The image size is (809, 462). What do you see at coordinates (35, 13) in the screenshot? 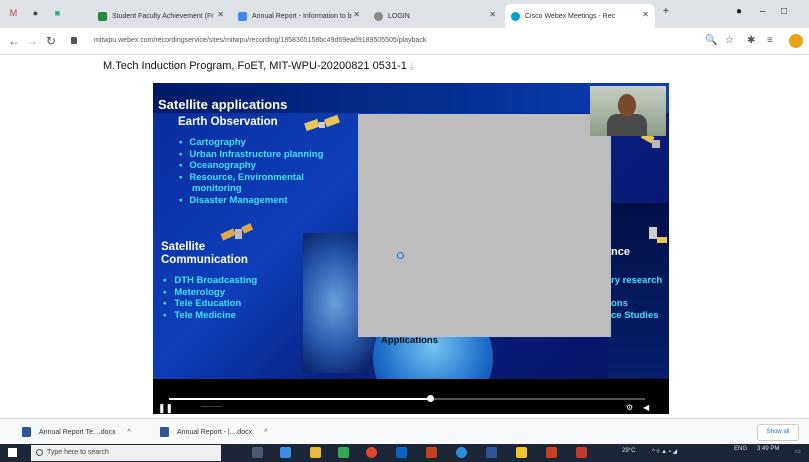
I see `github-icon: ●` at bounding box center [35, 13].